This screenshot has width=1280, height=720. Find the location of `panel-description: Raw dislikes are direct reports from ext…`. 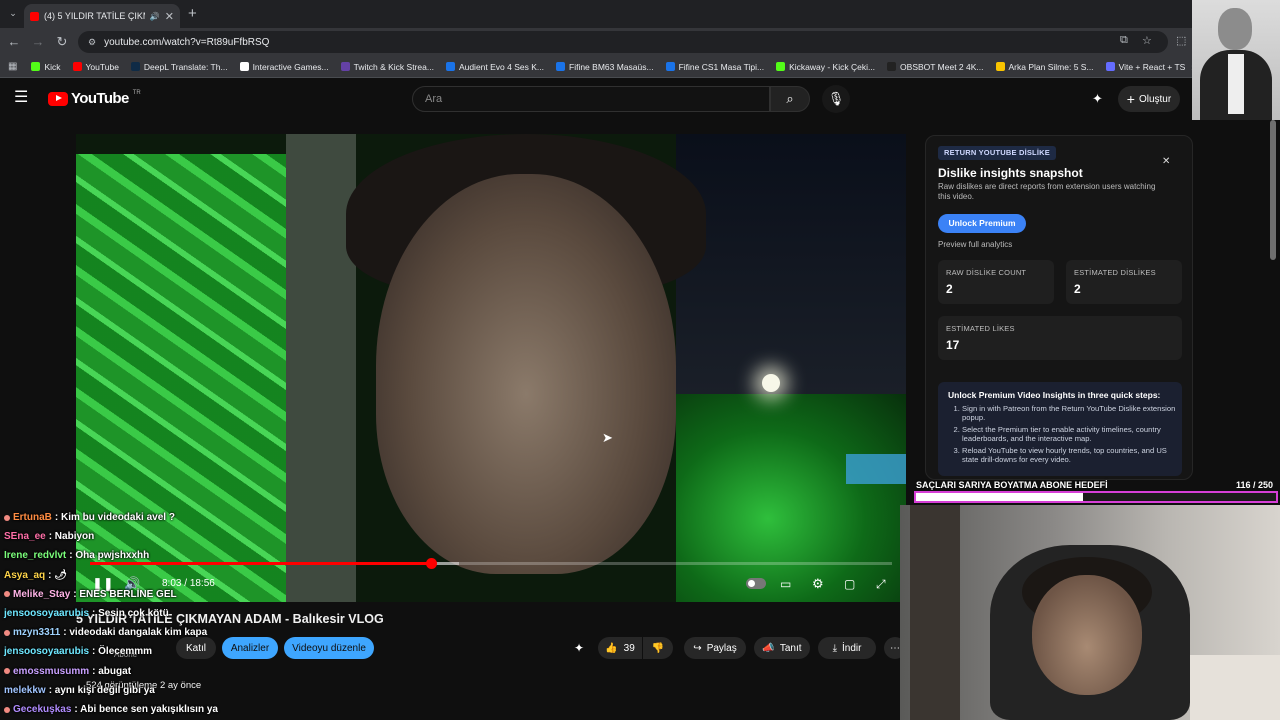

panel-description: Raw dislikes are direct reports from ext… is located at coordinates (1047, 191).